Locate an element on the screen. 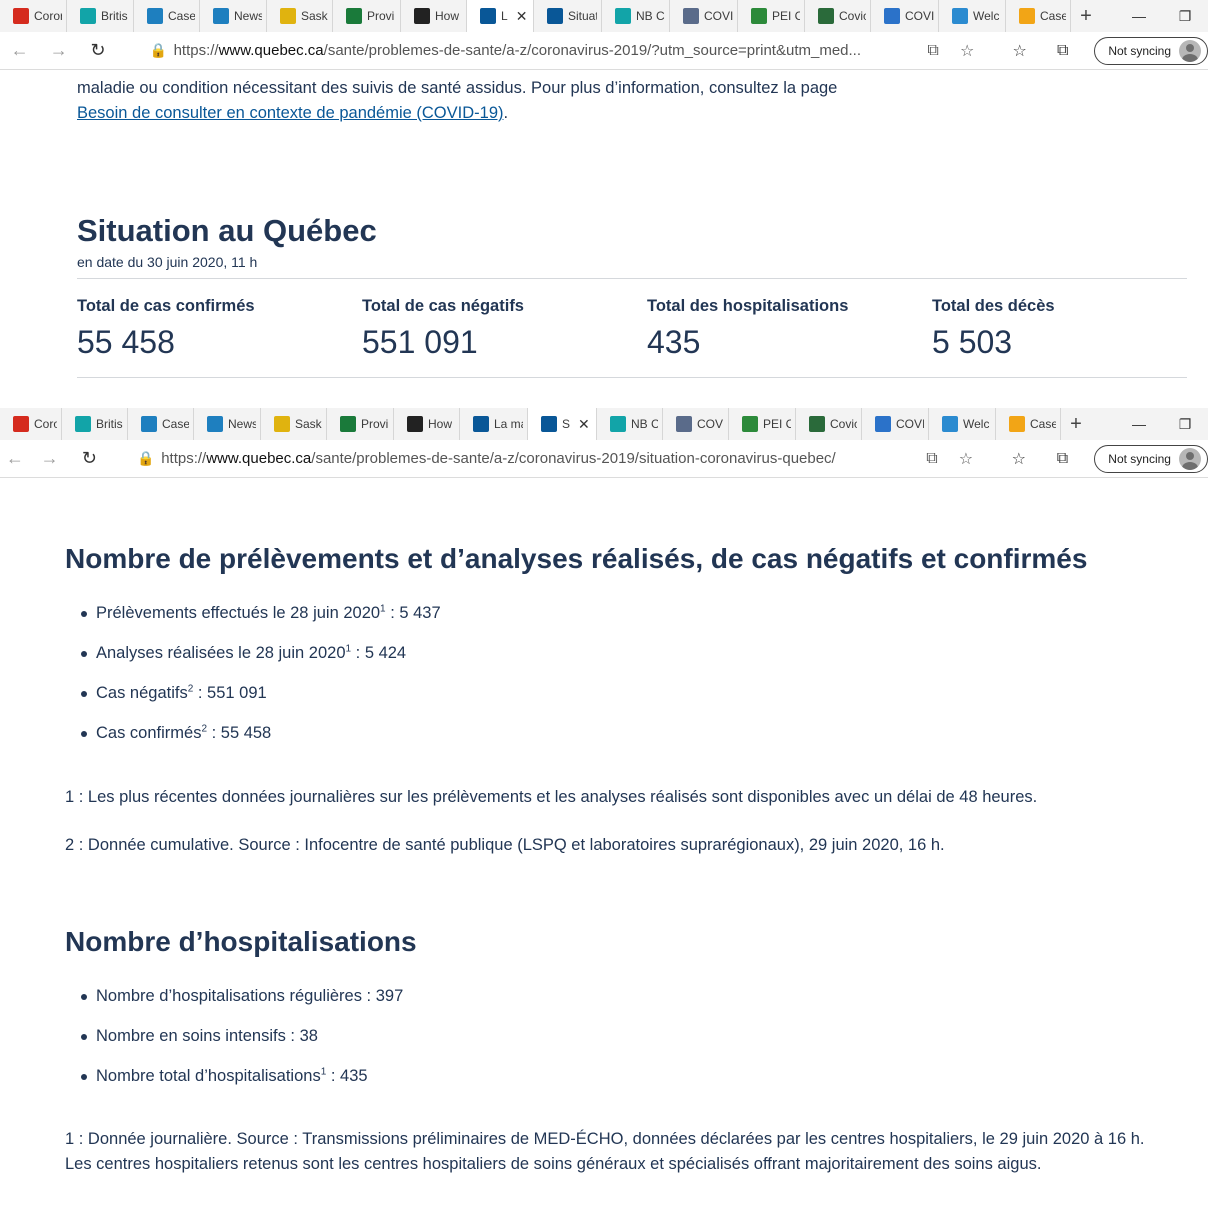 This screenshot has width=1208, height=1224. tab-label: COVI is located at coordinates (718, 16).